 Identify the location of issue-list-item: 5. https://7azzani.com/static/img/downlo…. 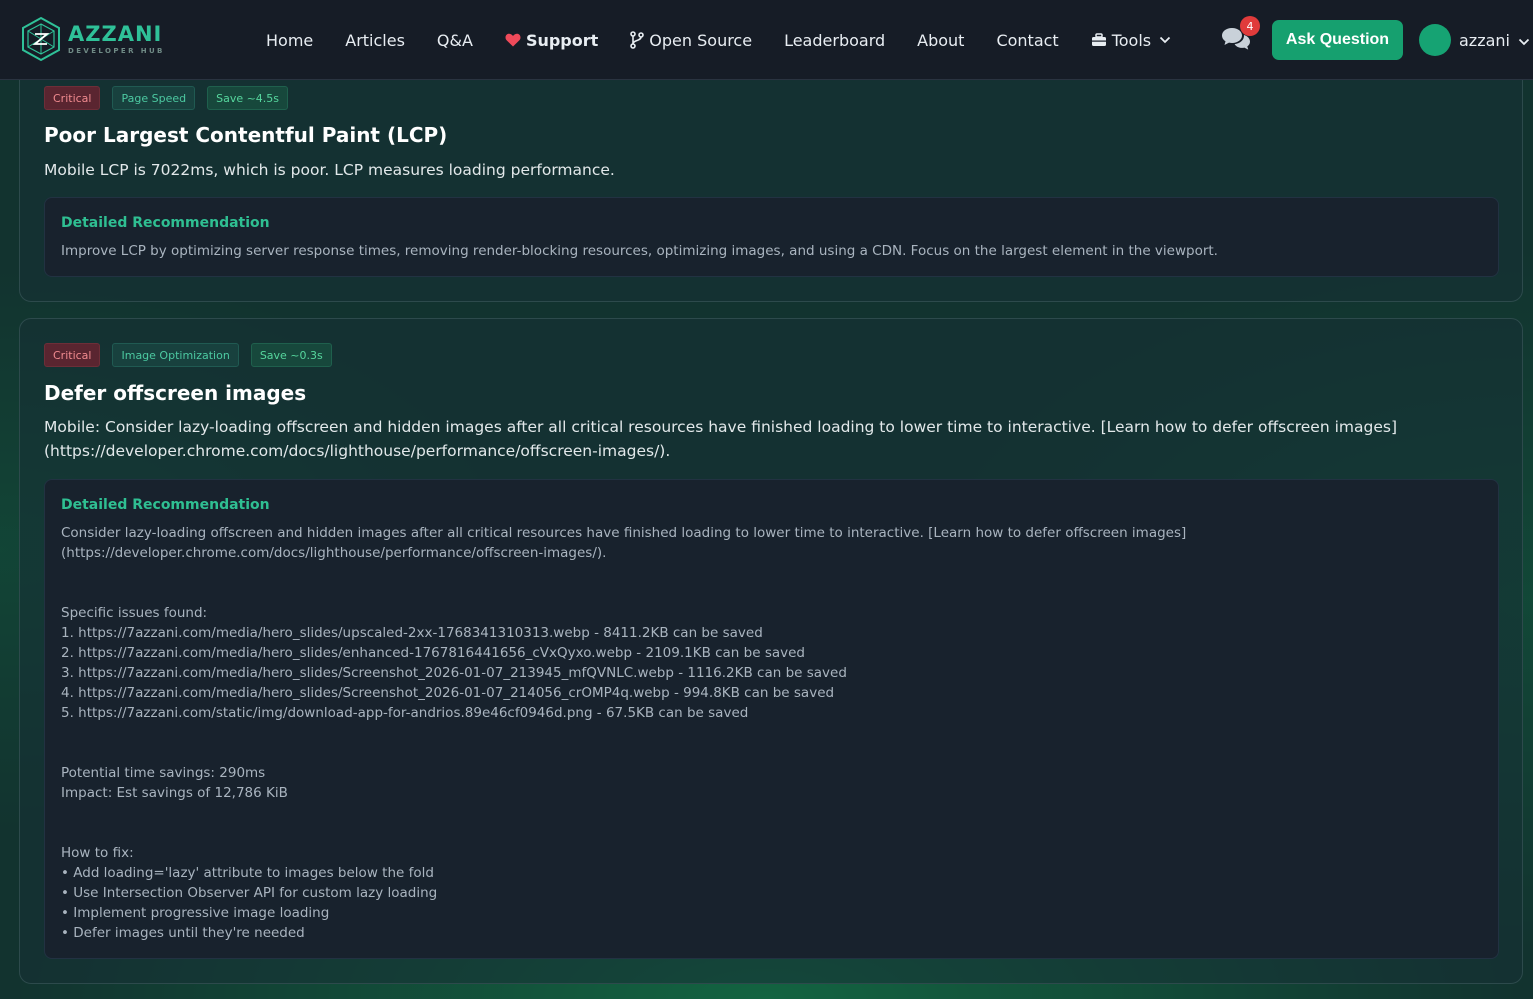
(405, 713).